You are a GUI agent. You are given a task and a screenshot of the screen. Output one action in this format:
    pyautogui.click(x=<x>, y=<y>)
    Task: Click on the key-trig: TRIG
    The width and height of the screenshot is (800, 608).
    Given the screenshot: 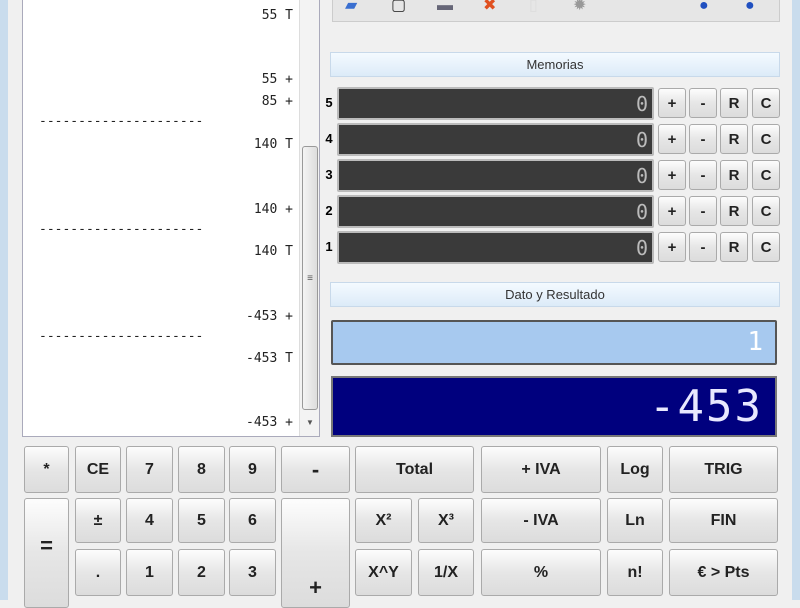 What is the action you would take?
    pyautogui.click(x=723, y=469)
    